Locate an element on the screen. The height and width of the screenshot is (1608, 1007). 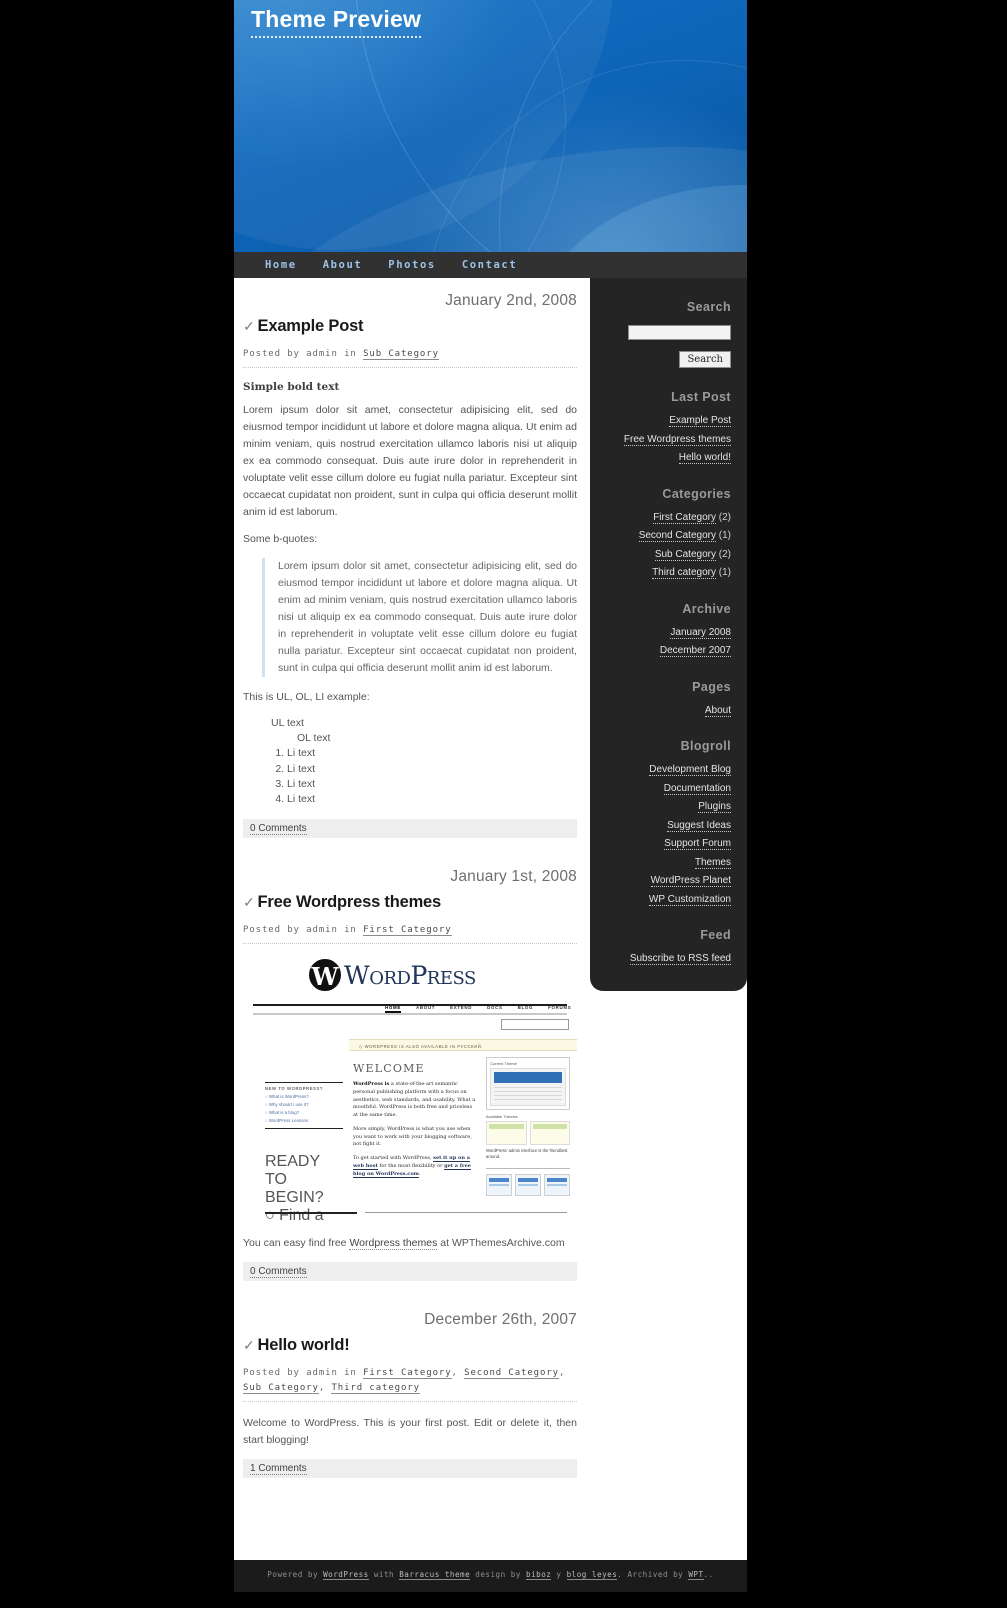
post-title: ✓ Hello world! is located at coordinates (410, 1345).